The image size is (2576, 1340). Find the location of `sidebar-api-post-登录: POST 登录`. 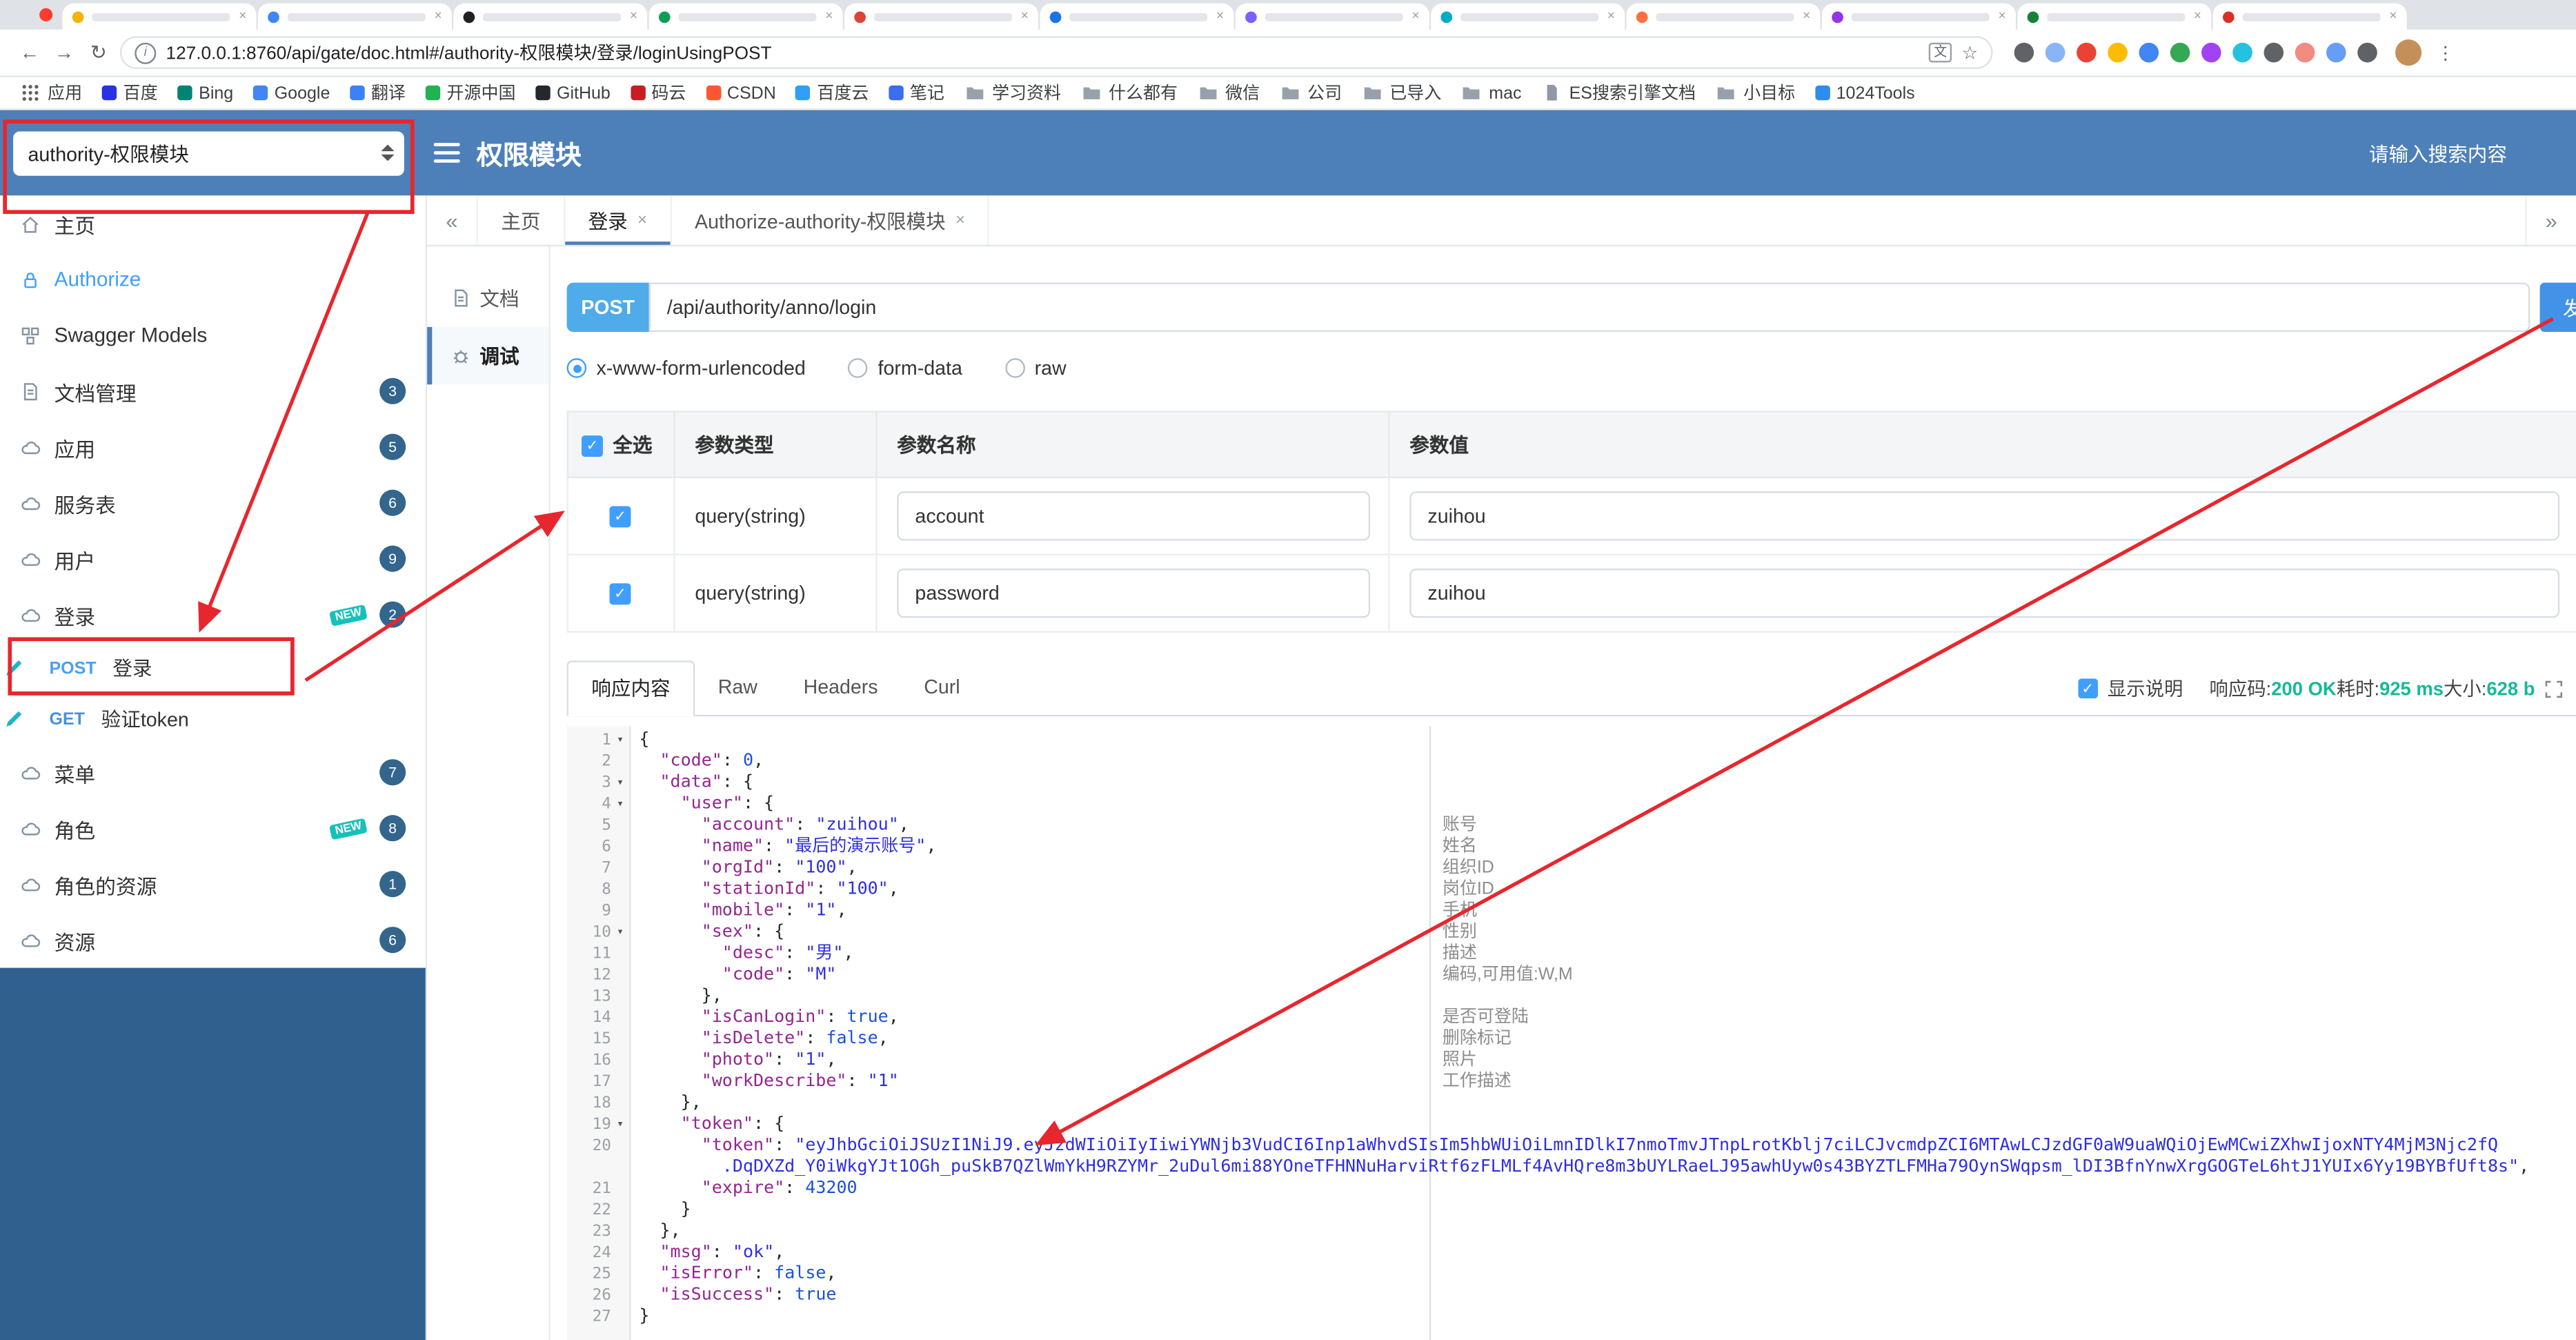

sidebar-api-post-登录: POST 登录 is located at coordinates (213, 667).